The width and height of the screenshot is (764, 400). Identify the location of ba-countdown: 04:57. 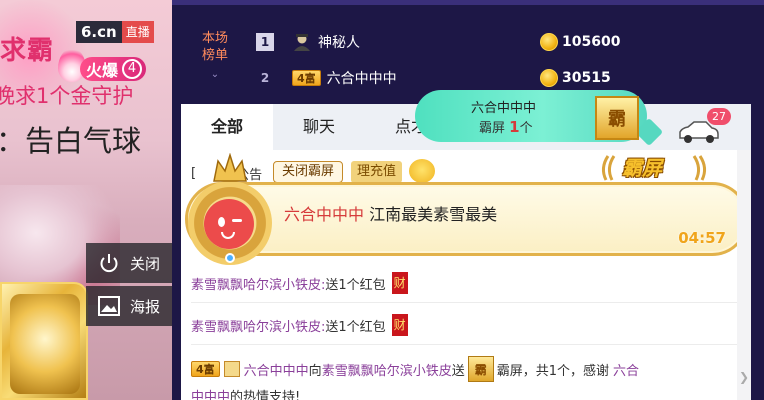
(702, 238).